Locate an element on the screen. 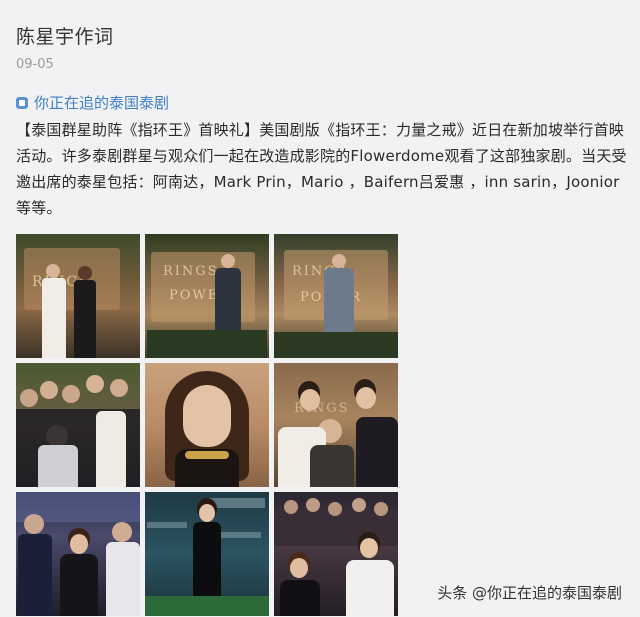 This screenshot has width=640, height=617. topic-link: 你正在追的泰国泰剧 is located at coordinates (92, 102).